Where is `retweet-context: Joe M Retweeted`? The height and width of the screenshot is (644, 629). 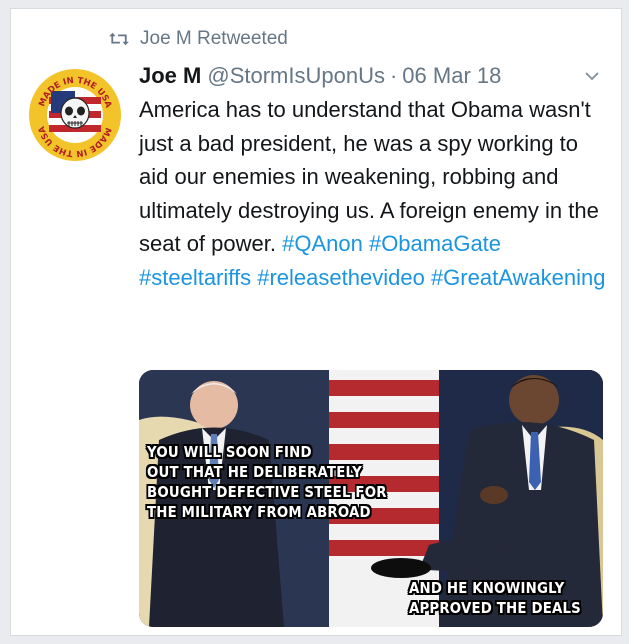
retweet-context: Joe M Retweeted is located at coordinates (198, 39).